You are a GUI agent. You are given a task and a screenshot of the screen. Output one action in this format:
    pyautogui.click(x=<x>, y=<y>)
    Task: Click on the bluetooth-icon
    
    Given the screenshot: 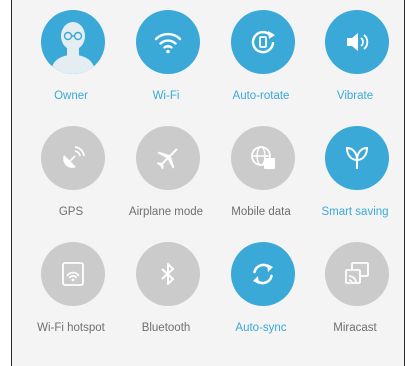 What is the action you would take?
    pyautogui.click(x=167, y=274)
    